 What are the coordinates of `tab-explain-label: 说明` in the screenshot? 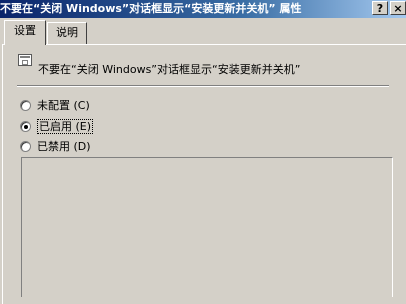 It's located at (67, 32).